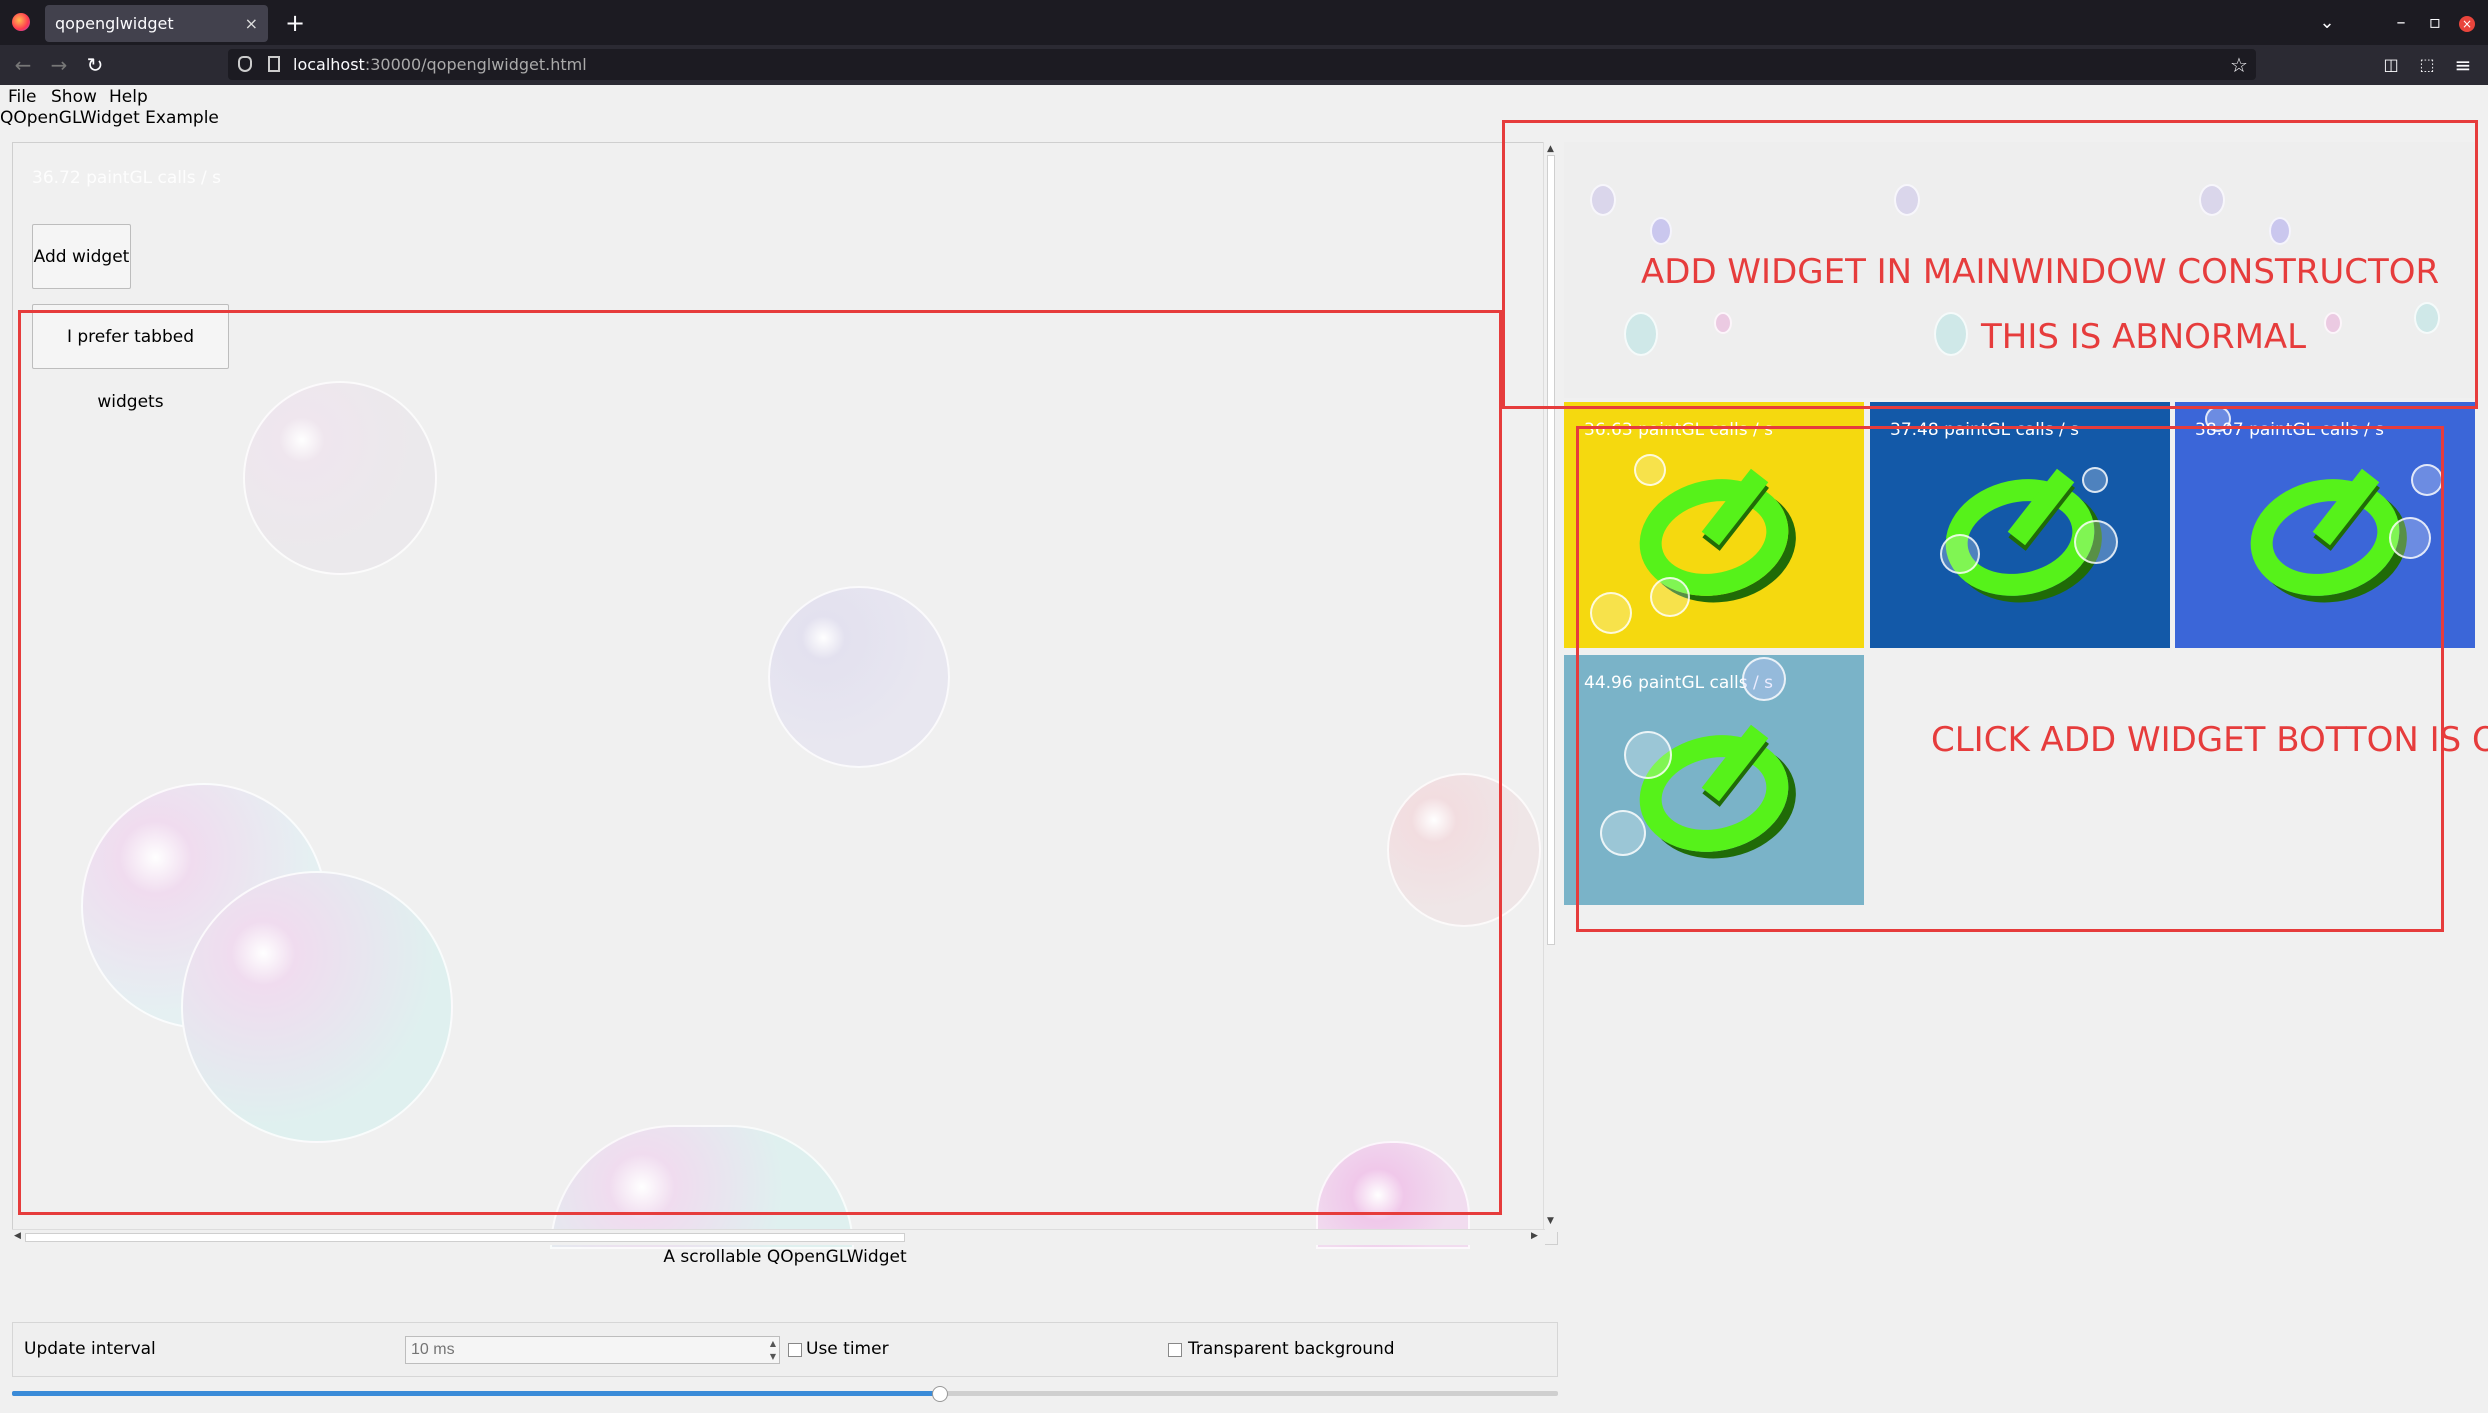 This screenshot has height=1413, width=2488. I want to click on transparent-background-checkbox, so click(1175, 1350).